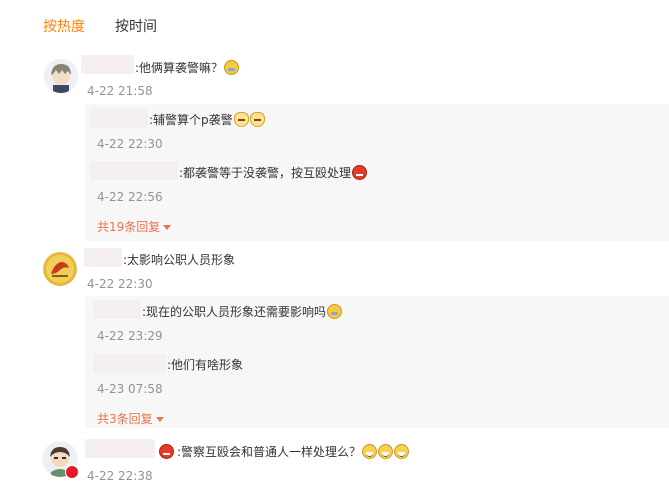 This screenshot has width=669, height=486. I want to click on reply-time: 4-22 23:29, so click(130, 336).